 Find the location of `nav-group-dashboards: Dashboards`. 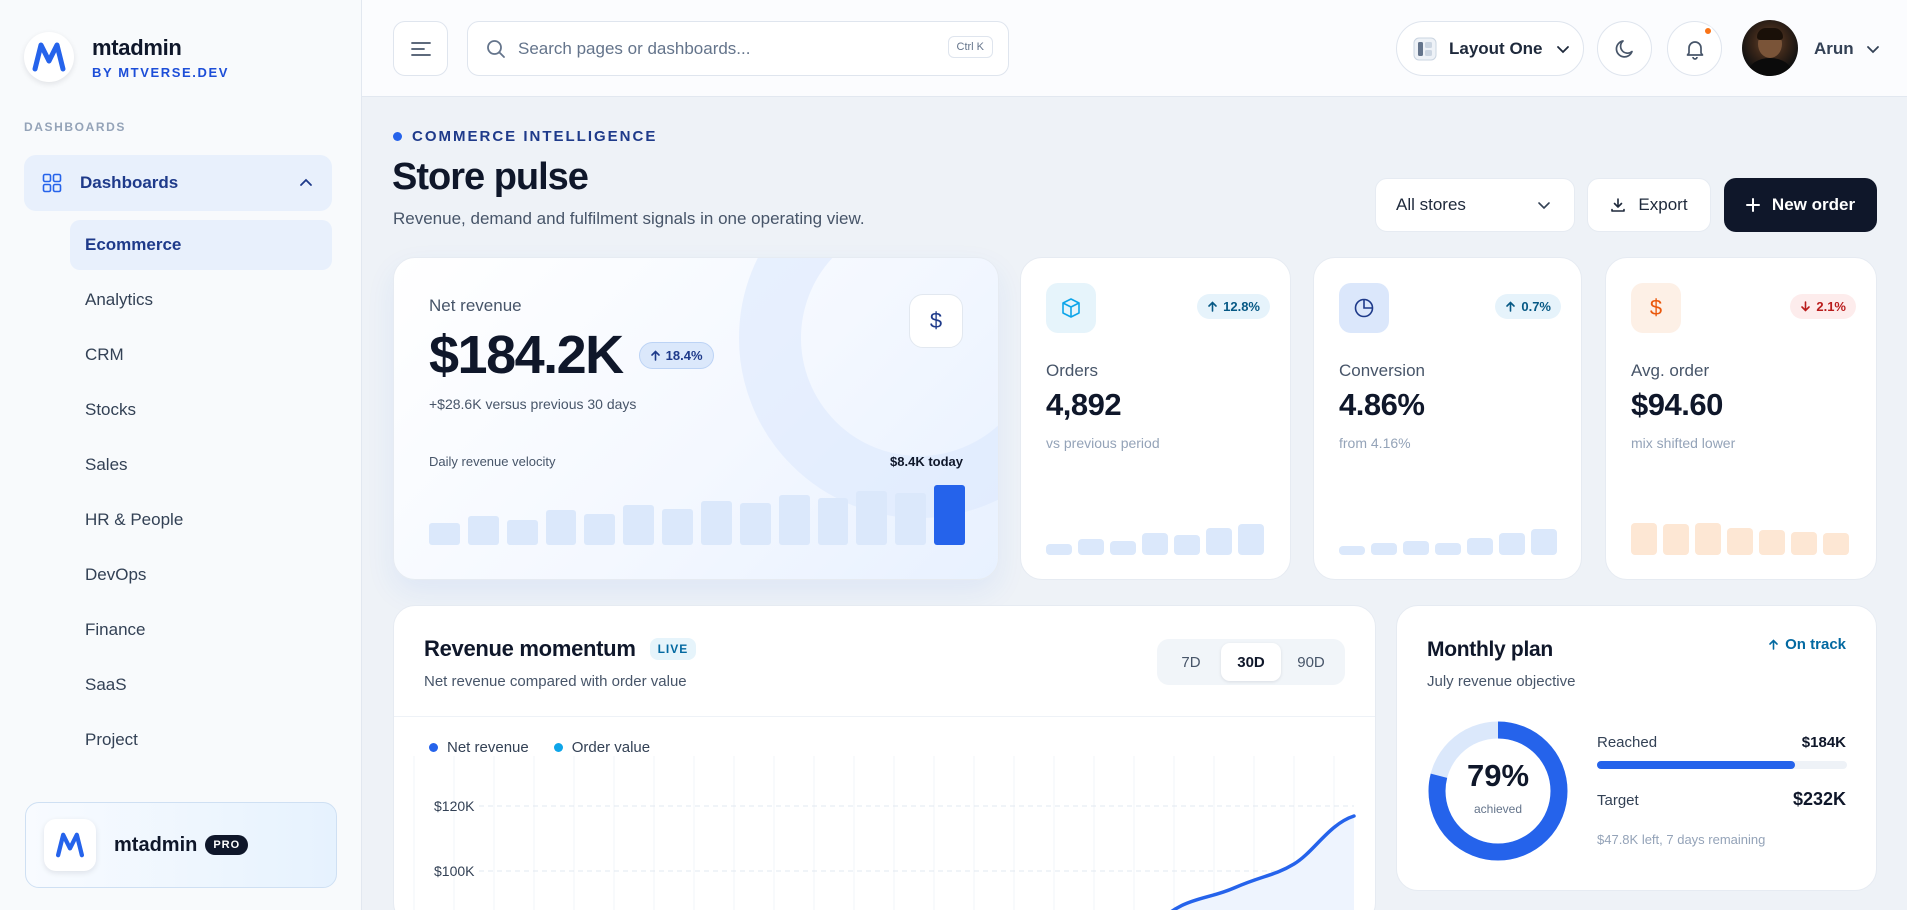

nav-group-dashboards: Dashboards is located at coordinates (178, 183).